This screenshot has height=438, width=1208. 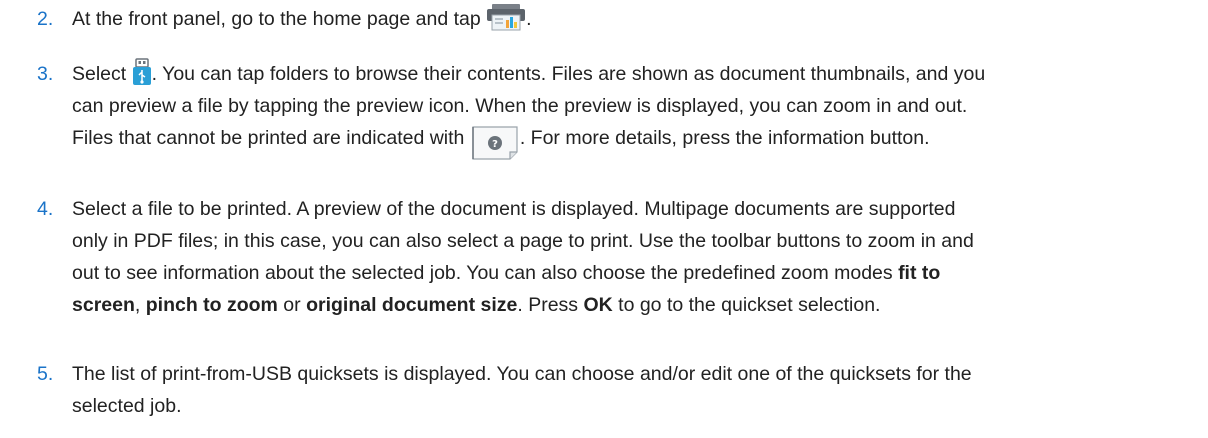 What do you see at coordinates (598, 305) in the screenshot?
I see `ok-label: OK` at bounding box center [598, 305].